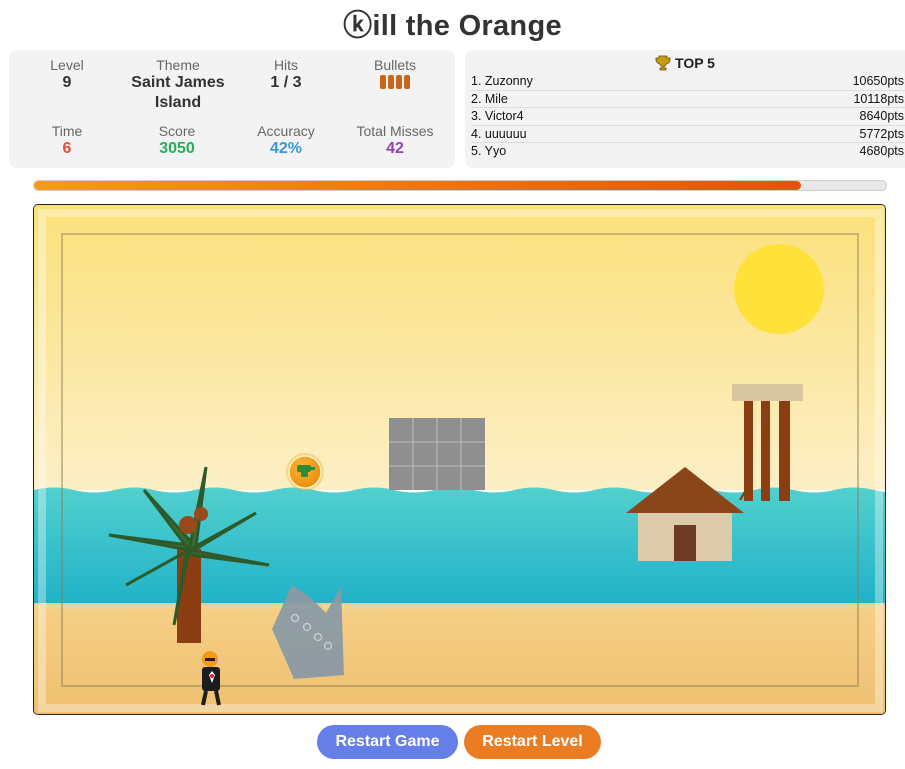 This screenshot has width=905, height=769. I want to click on leaderboard-header: TOP 5, so click(685, 63).